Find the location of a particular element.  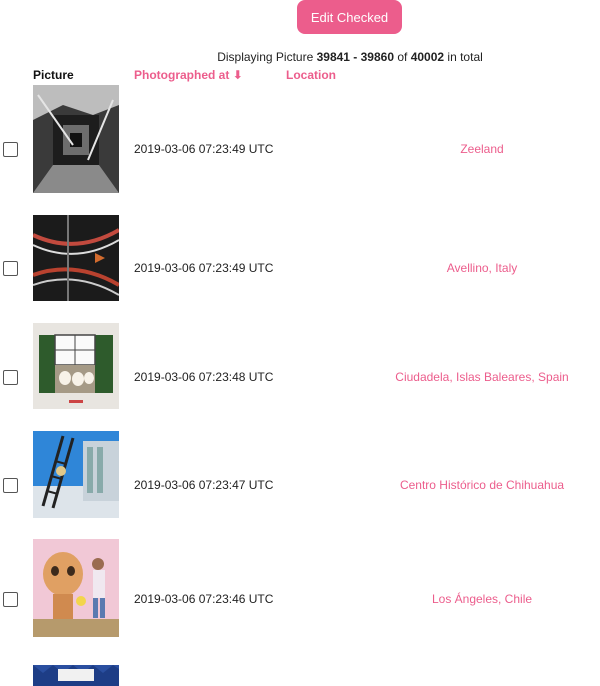

location-link: Ciudadela, Islas Baleares, Spain is located at coordinates (480, 377).